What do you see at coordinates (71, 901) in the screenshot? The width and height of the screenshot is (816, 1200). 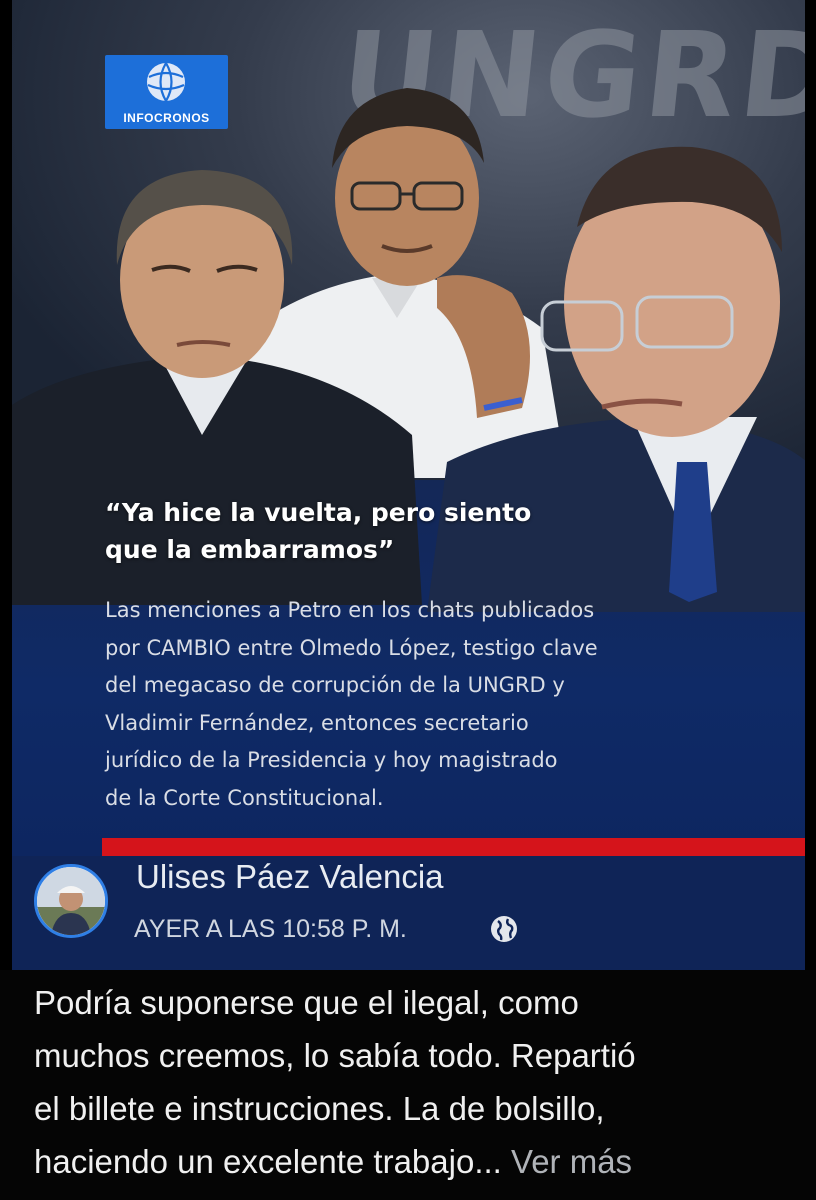 I see `avatar` at bounding box center [71, 901].